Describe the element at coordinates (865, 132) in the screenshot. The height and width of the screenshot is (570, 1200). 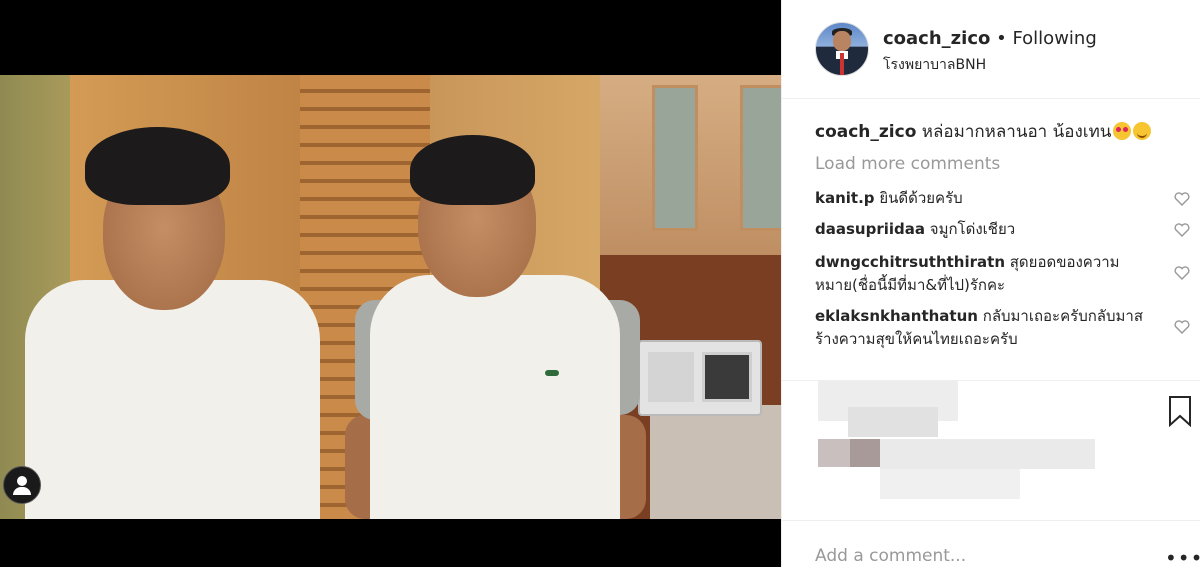
I see `caption-username: coach_zico` at that location.